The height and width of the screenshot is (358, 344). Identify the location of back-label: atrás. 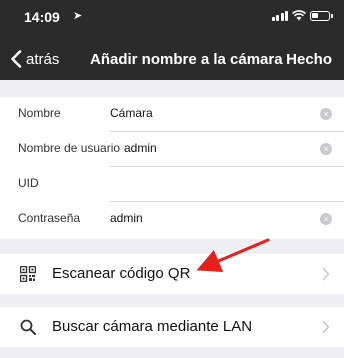
(43, 59).